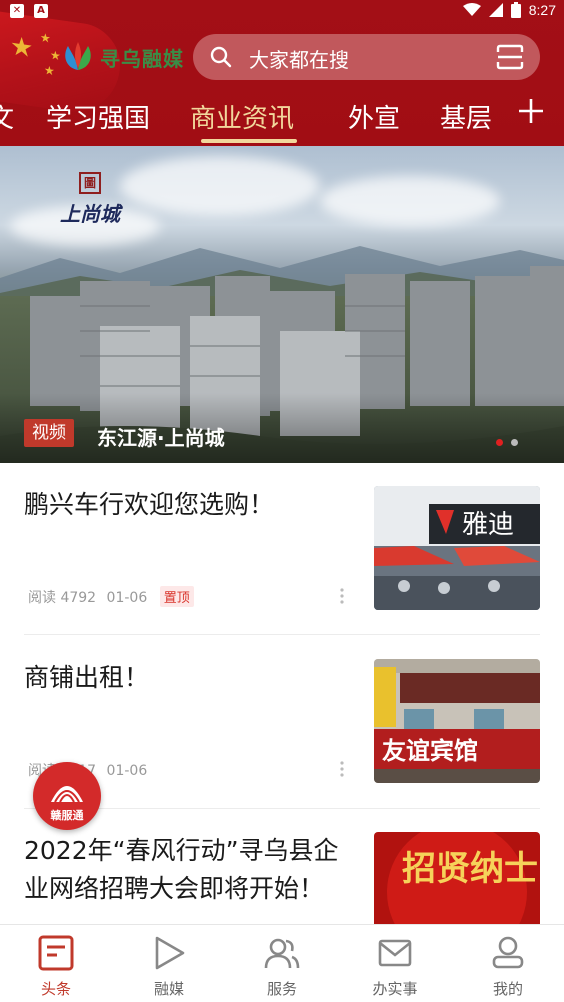 The height and width of the screenshot is (1002, 564). What do you see at coordinates (531, 111) in the screenshot?
I see `add-tab-icon` at bounding box center [531, 111].